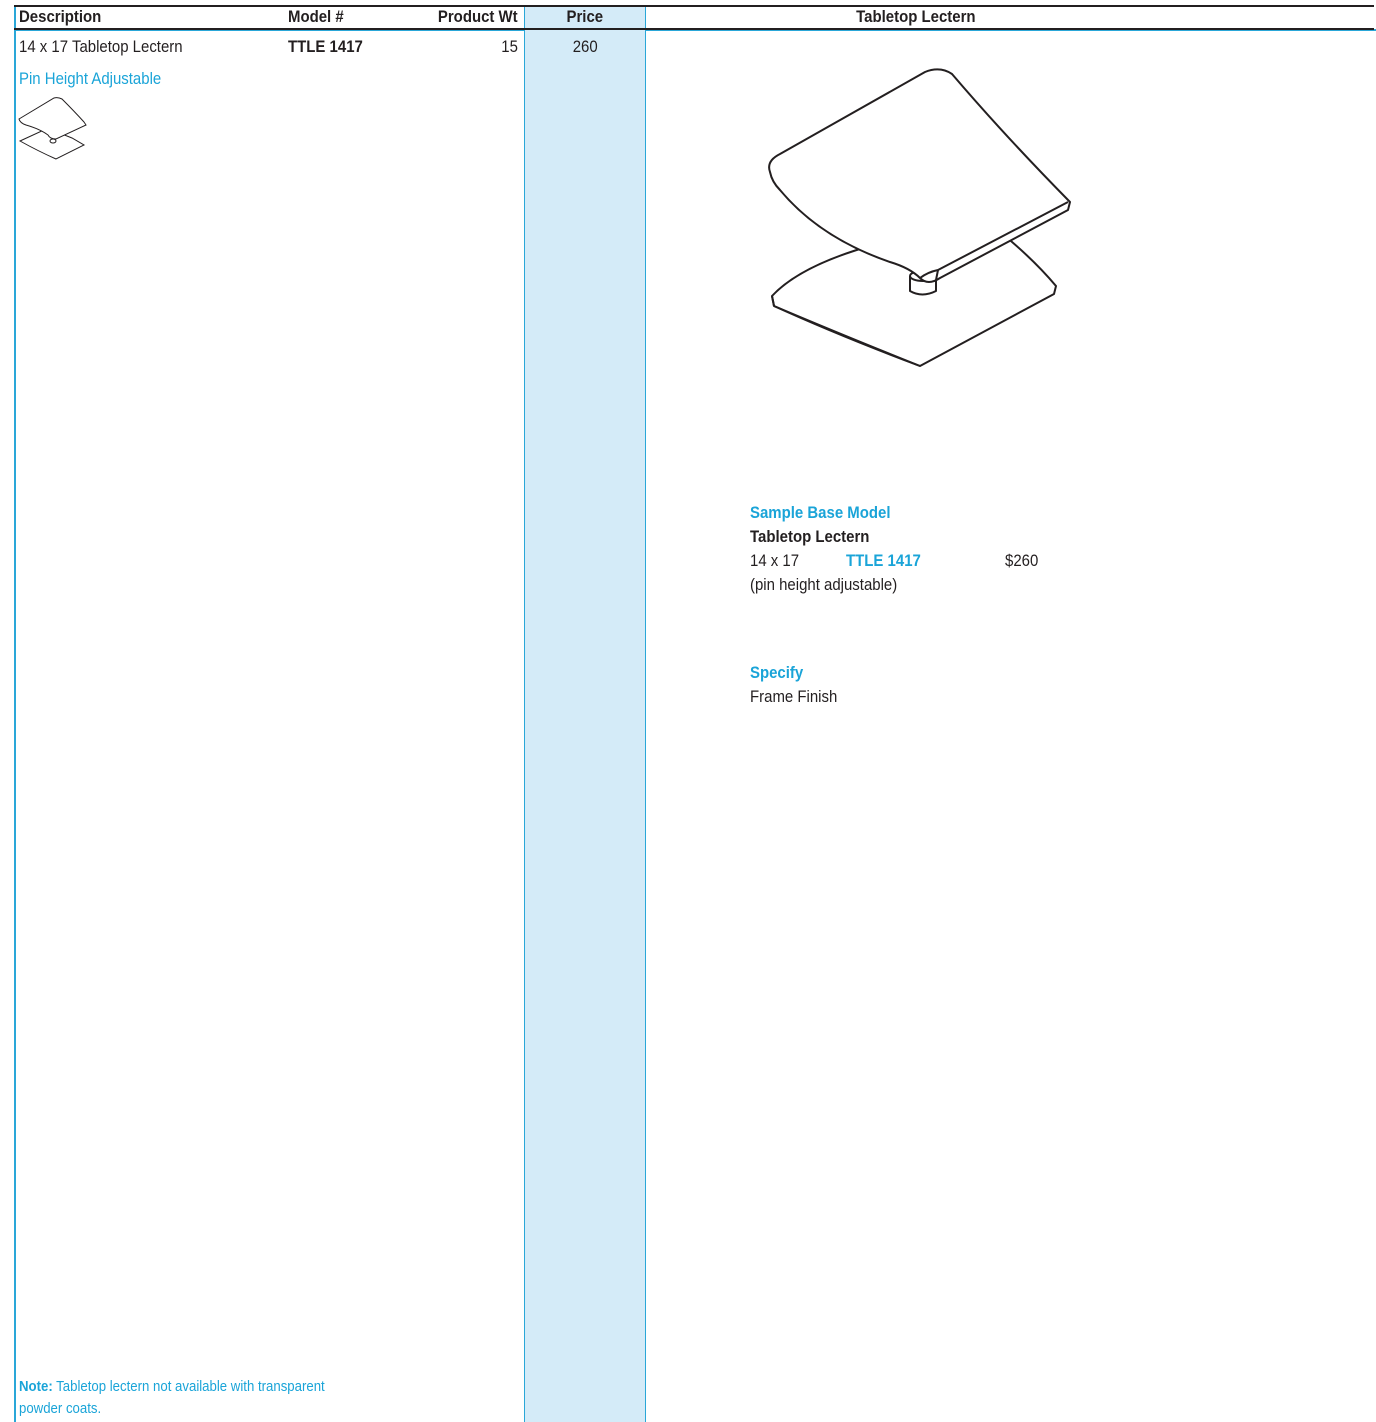 The image size is (1376, 1422). What do you see at coordinates (509, 46) in the screenshot?
I see `row-weight: 15` at bounding box center [509, 46].